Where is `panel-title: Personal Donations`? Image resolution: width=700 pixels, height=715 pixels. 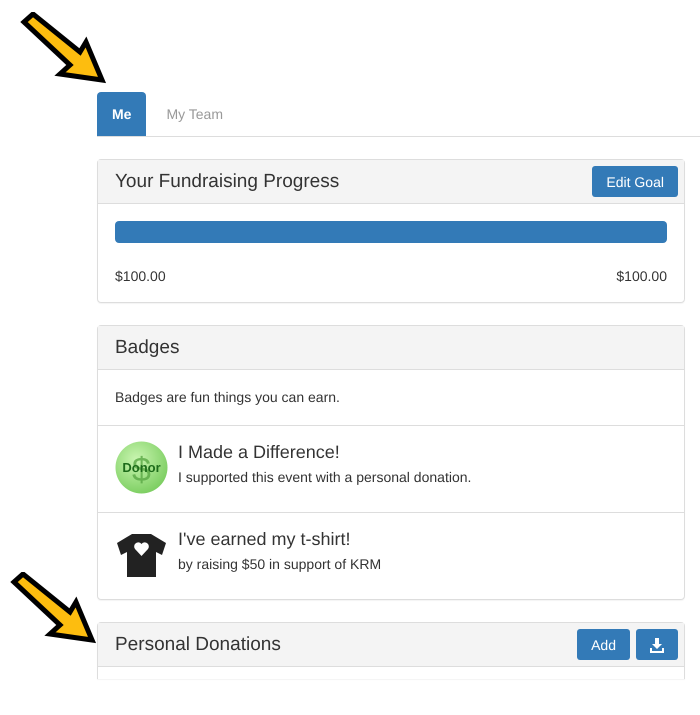
panel-title: Personal Donations is located at coordinates (198, 645).